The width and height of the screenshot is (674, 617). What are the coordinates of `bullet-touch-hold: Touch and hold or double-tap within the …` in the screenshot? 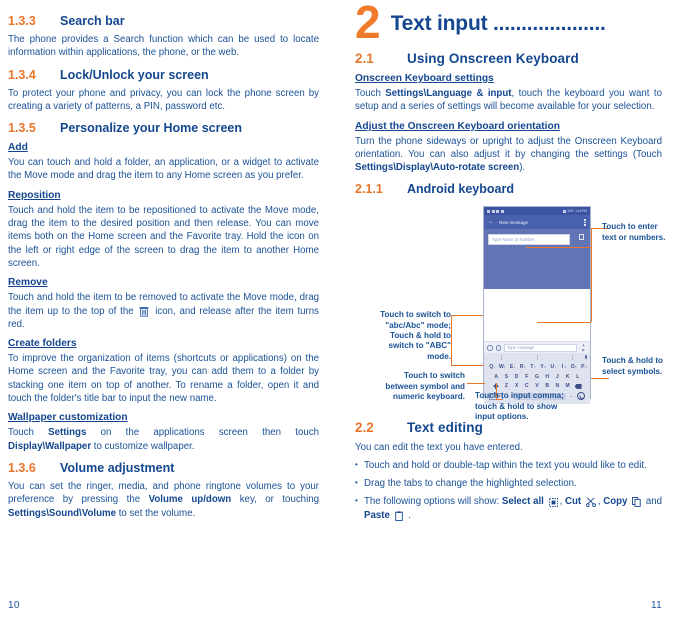 It's located at (508, 465).